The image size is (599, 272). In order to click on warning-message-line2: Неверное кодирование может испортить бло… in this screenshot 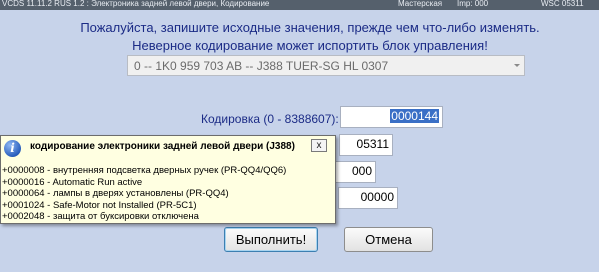, I will do `click(310, 45)`.